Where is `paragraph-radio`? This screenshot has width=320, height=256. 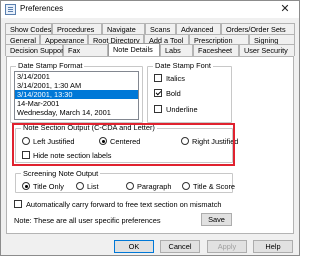
paragraph-radio is located at coordinates (130, 186).